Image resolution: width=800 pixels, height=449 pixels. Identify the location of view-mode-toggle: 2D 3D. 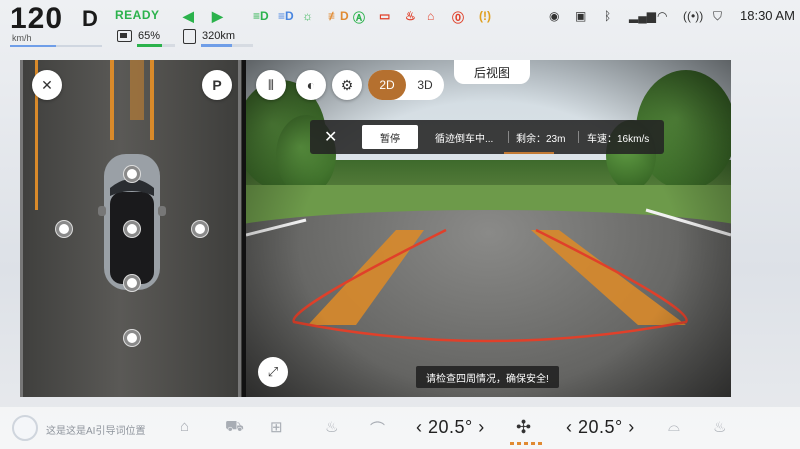
(406, 85).